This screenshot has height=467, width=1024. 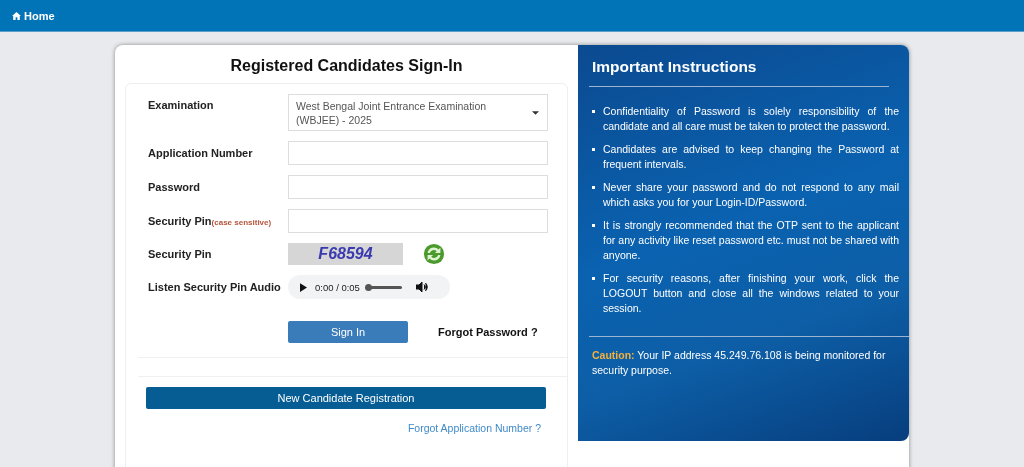 What do you see at coordinates (751, 240) in the screenshot?
I see `instruction-text: It is strongly recommended that the OTP sent to the applicant for any activity like reset password etc. must not be shared with anyone.` at bounding box center [751, 240].